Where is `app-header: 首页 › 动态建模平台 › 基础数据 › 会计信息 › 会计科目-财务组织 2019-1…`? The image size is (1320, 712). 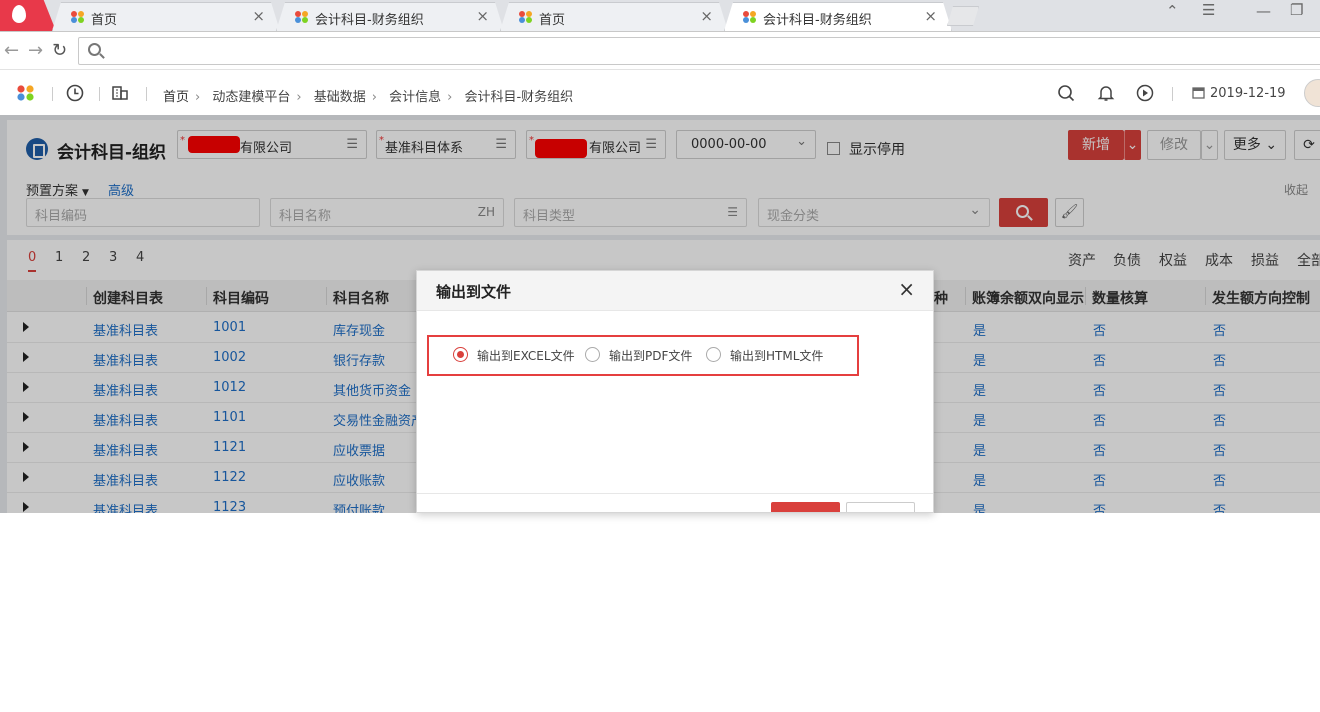 app-header: 首页 › 动态建模平台 › 基础数据 › 会计信息 › 会计科目-财务组织 2019-1… is located at coordinates (660, 93).